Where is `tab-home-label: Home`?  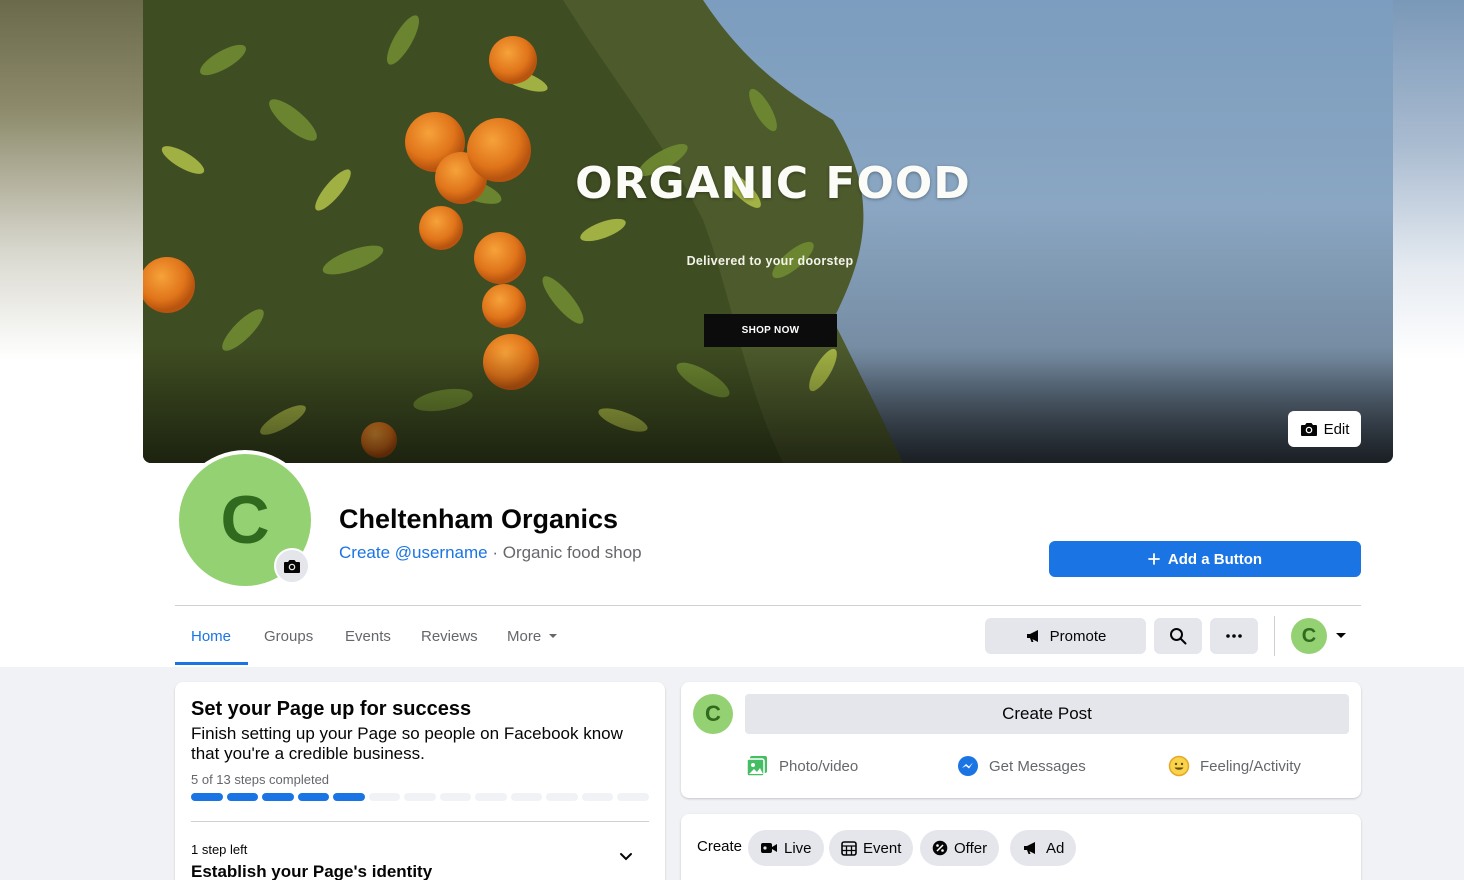
tab-home-label: Home is located at coordinates (211, 636).